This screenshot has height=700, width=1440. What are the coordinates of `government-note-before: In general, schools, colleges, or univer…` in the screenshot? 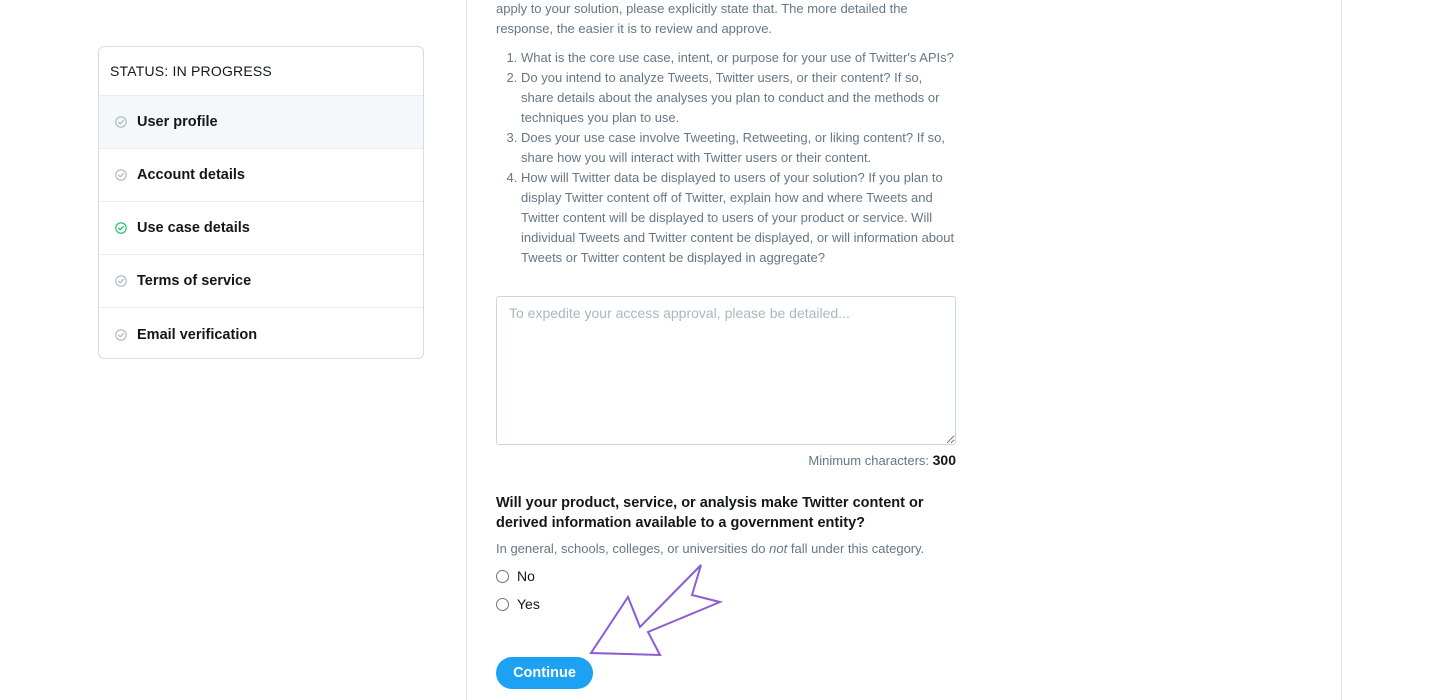 It's located at (633, 548).